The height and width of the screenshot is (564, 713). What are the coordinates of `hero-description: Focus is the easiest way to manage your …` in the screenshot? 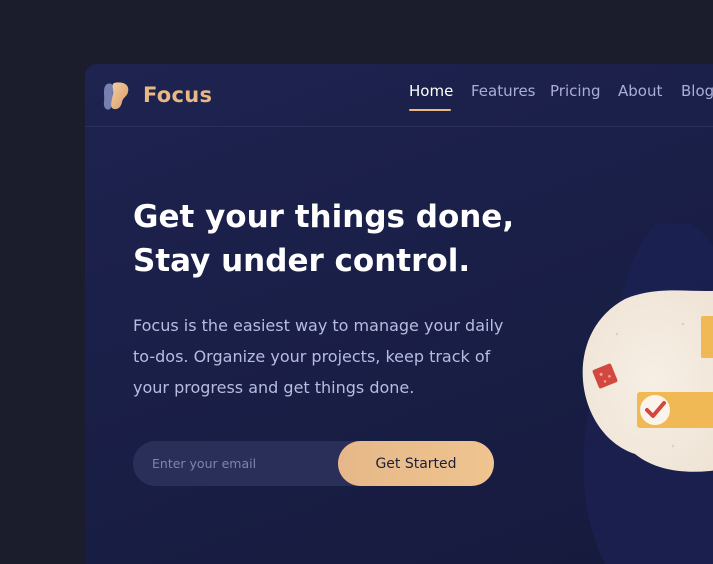 It's located at (333, 356).